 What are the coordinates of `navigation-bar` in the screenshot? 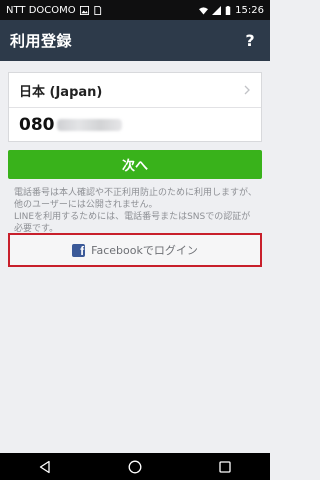 It's located at (135, 466).